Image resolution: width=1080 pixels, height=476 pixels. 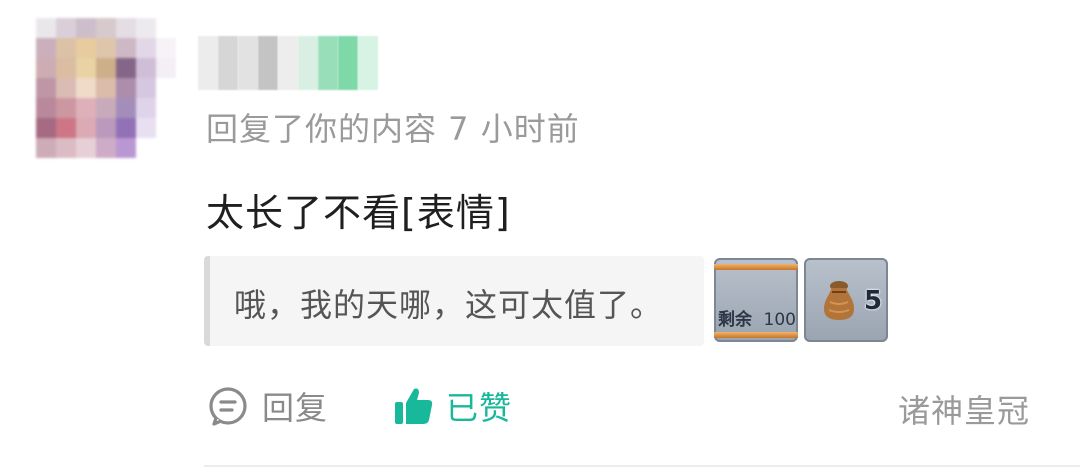 I want to click on like-button: 已赞, so click(x=452, y=406).